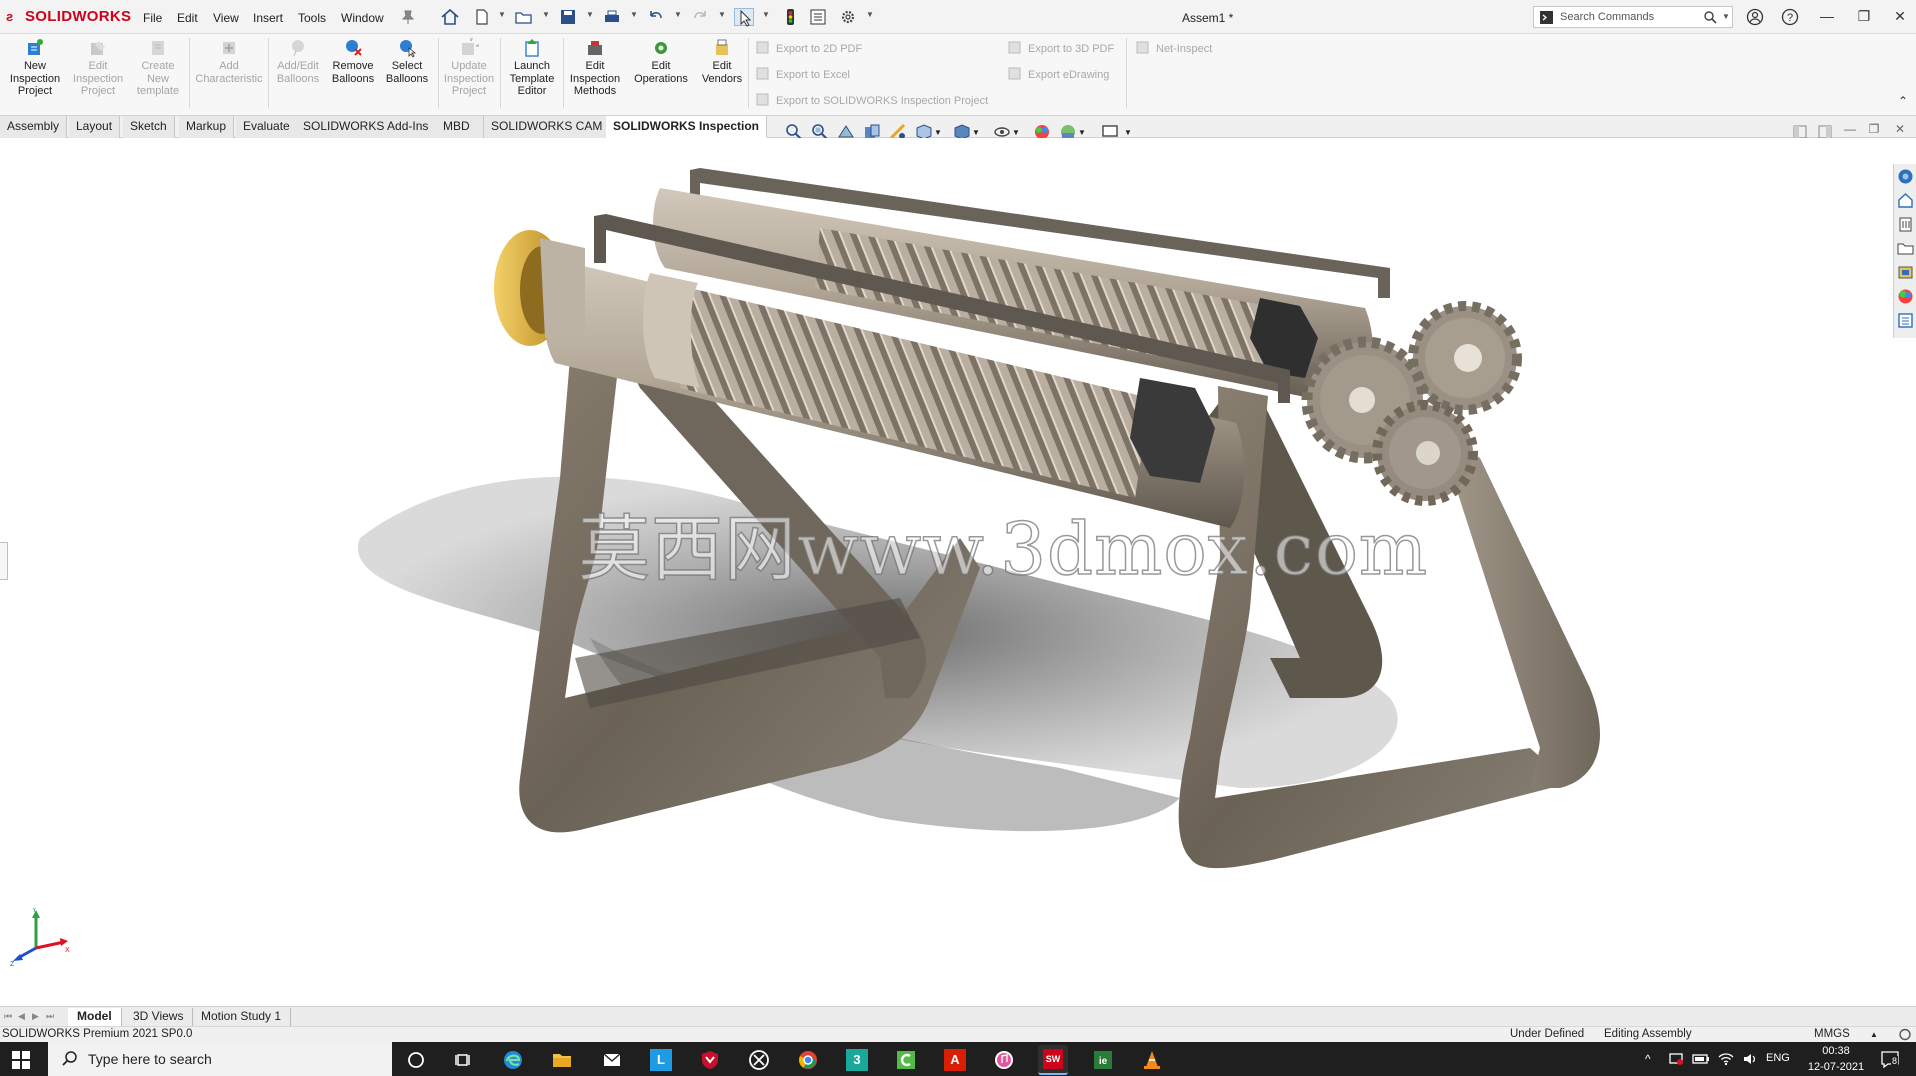 The width and height of the screenshot is (1916, 1076). I want to click on taskbar-search-box, so click(220, 1059).